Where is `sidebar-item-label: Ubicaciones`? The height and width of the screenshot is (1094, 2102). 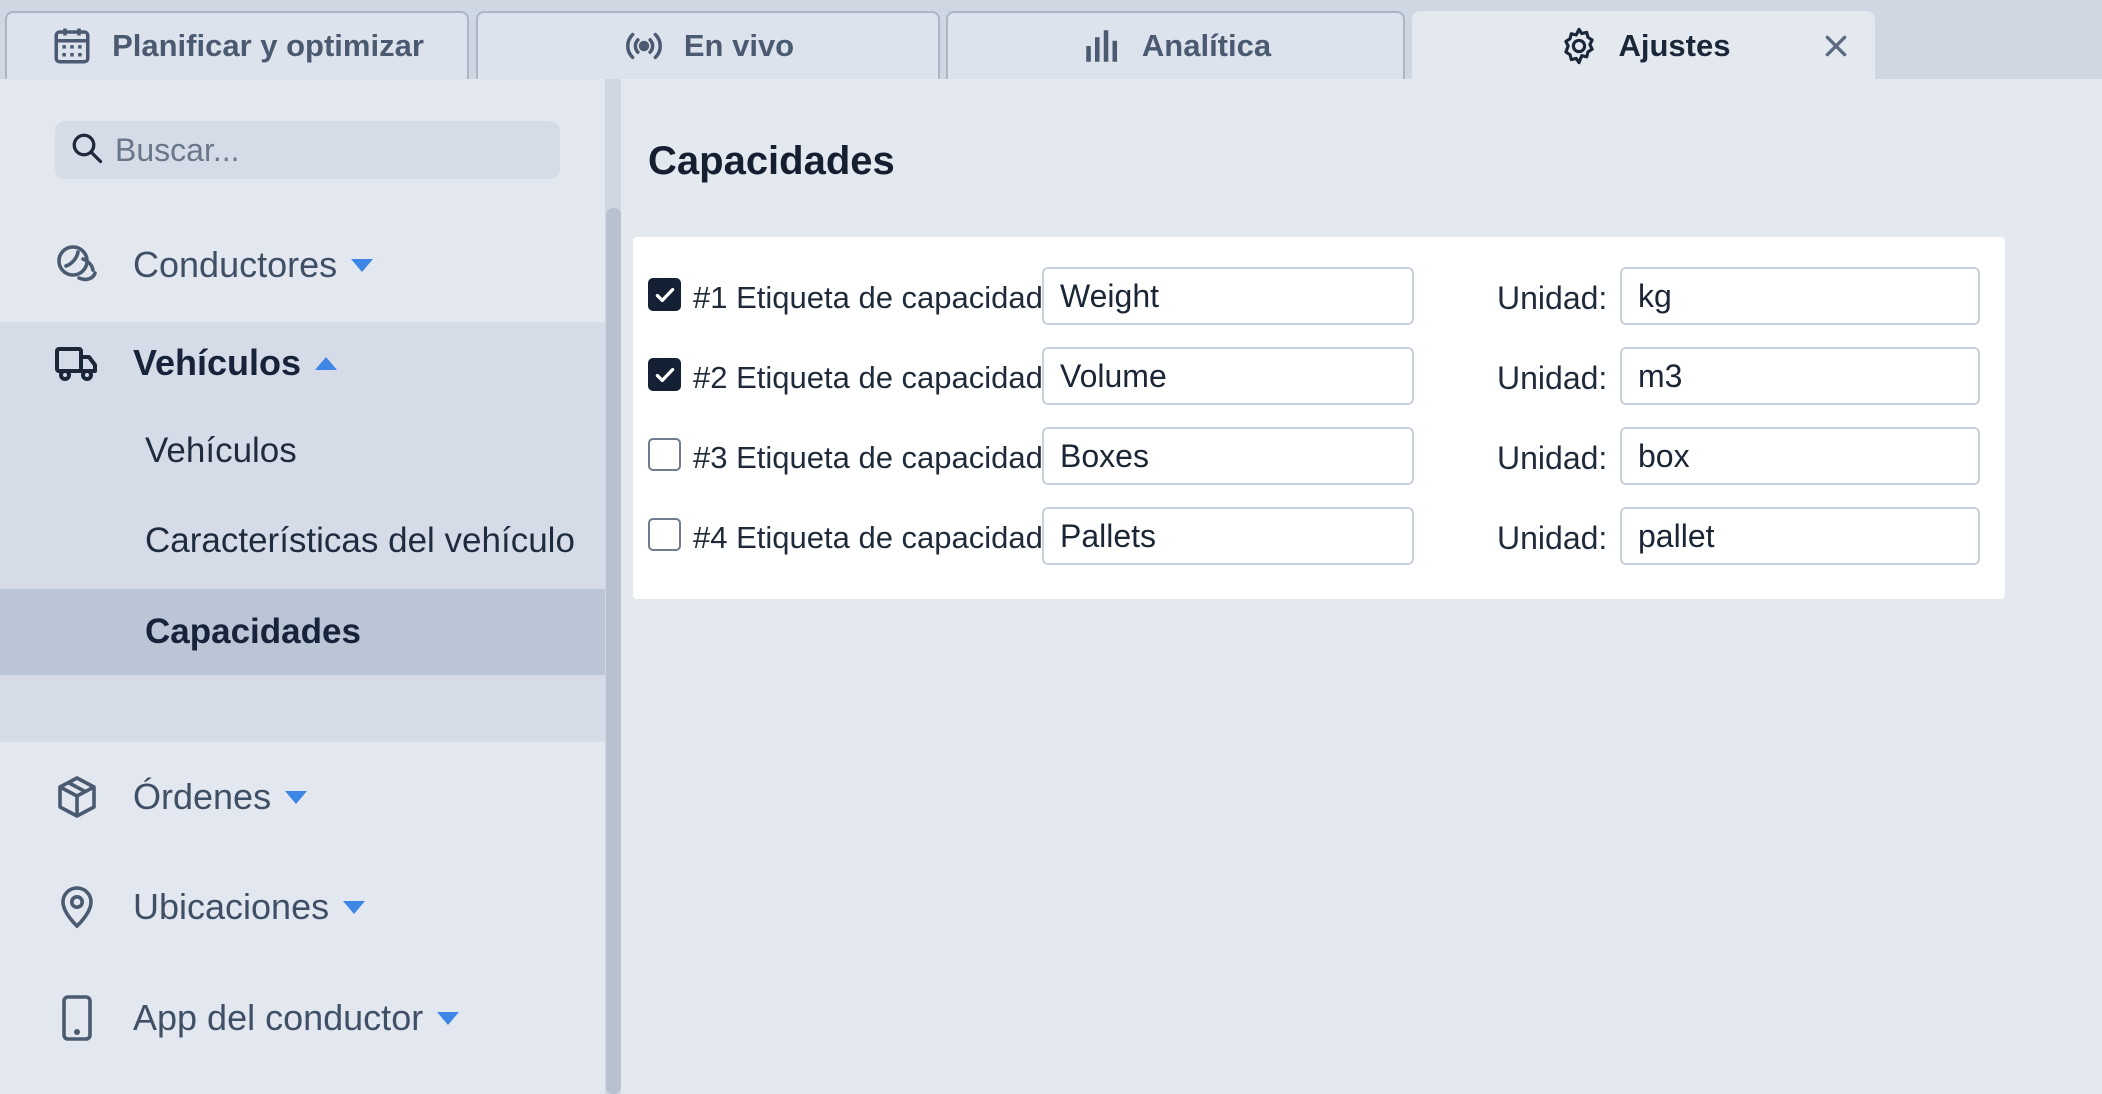 sidebar-item-label: Ubicaciones is located at coordinates (231, 906).